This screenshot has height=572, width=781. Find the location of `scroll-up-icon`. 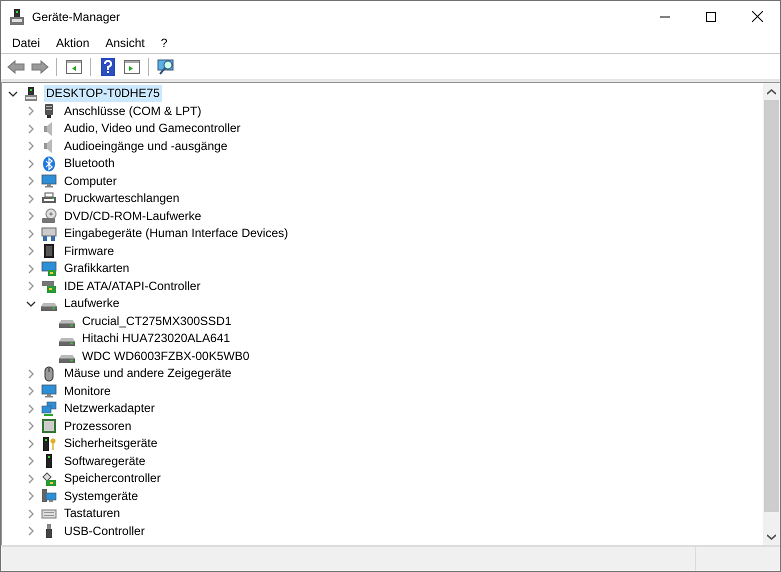

scroll-up-icon is located at coordinates (771, 91).